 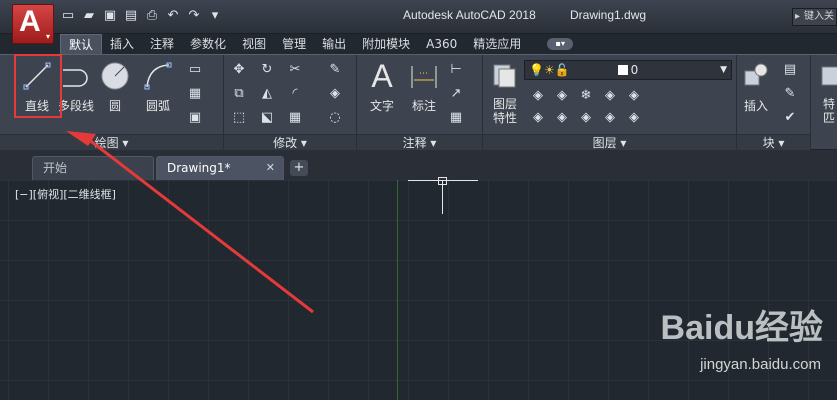 I want to click on watermark: Baidu经验 jingyan.baidu.com, so click(x=723, y=340).